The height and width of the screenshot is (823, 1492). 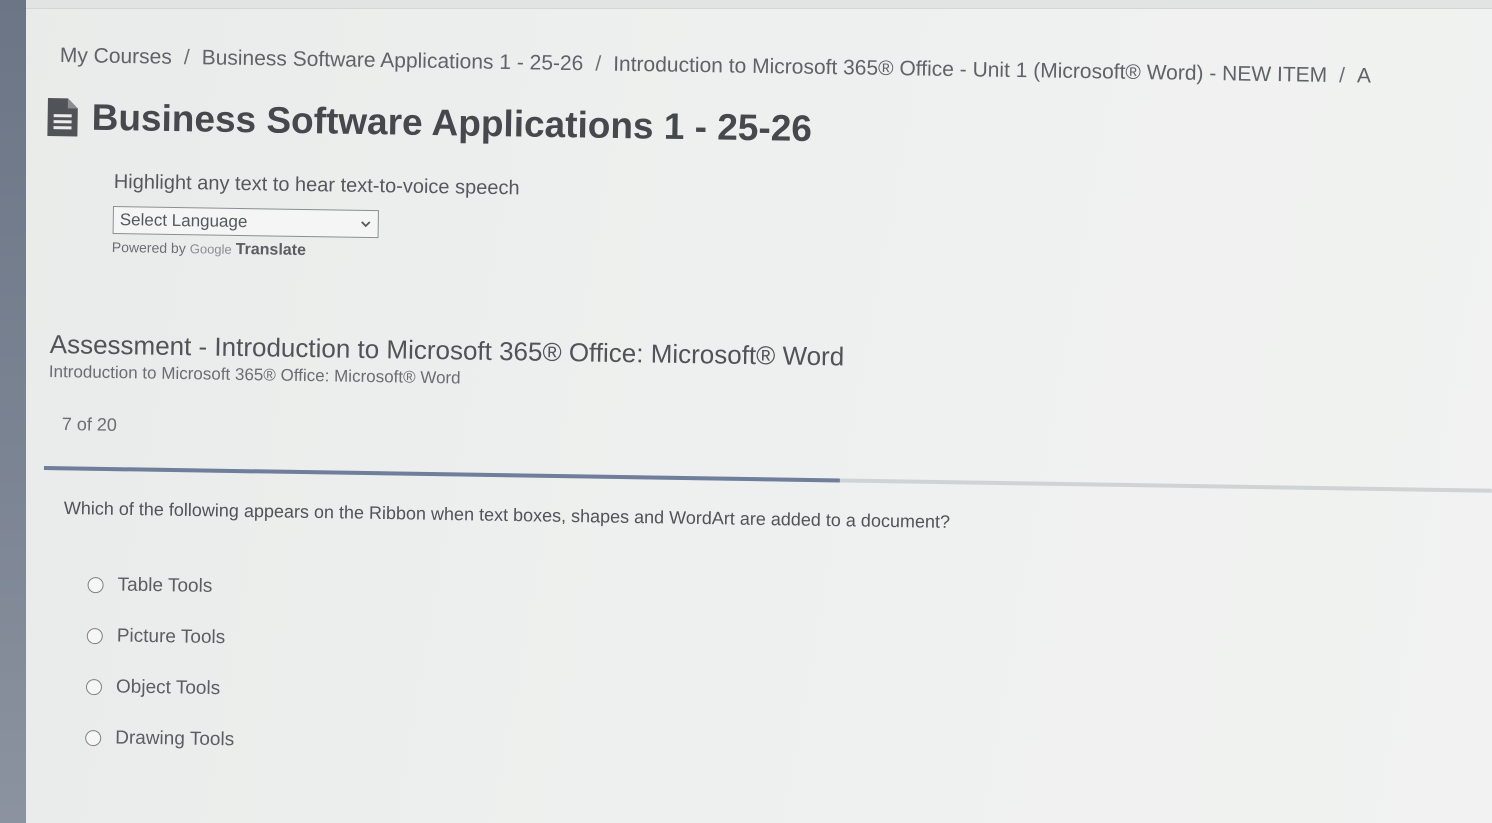 I want to click on translate-link: Translate, so click(x=271, y=250).